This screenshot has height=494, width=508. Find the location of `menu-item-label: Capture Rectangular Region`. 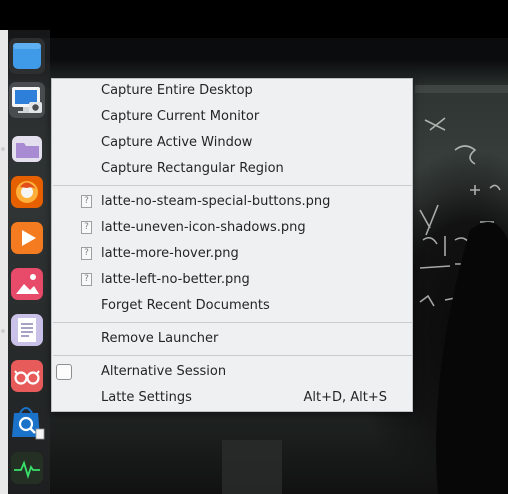

menu-item-label: Capture Rectangular Region is located at coordinates (192, 168).